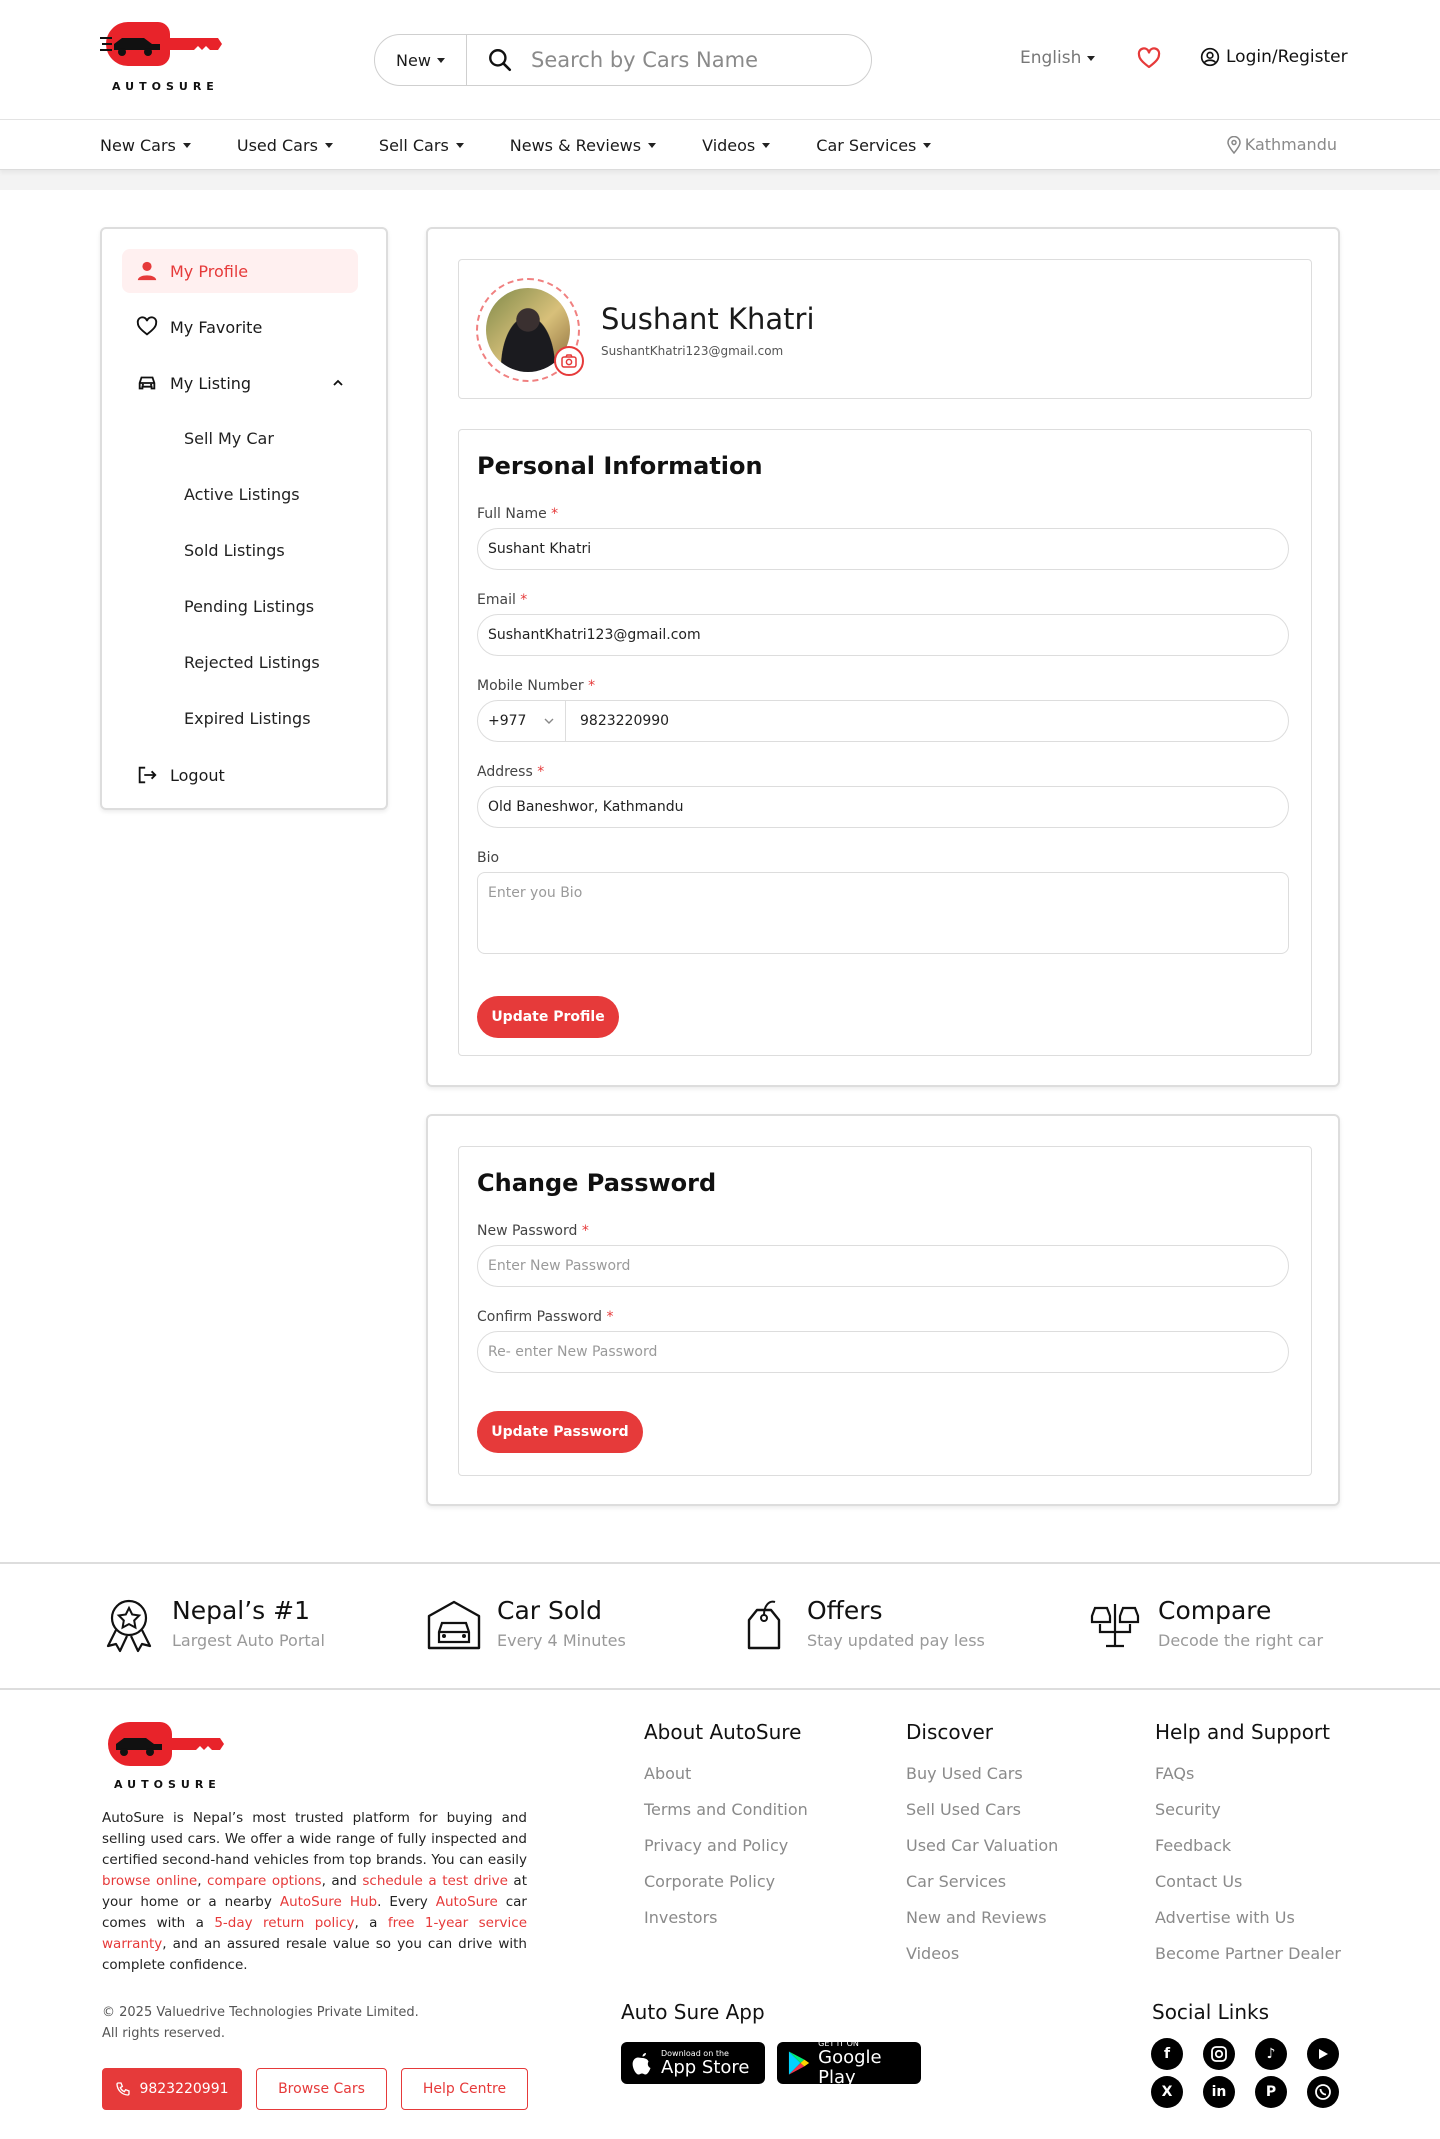  I want to click on address-label: Address *, so click(511, 772).